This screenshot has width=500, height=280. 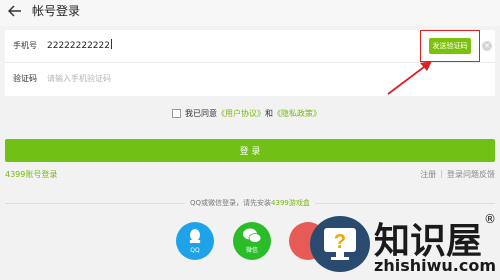 I want to click on phone-label: 手机号, so click(x=25, y=45).